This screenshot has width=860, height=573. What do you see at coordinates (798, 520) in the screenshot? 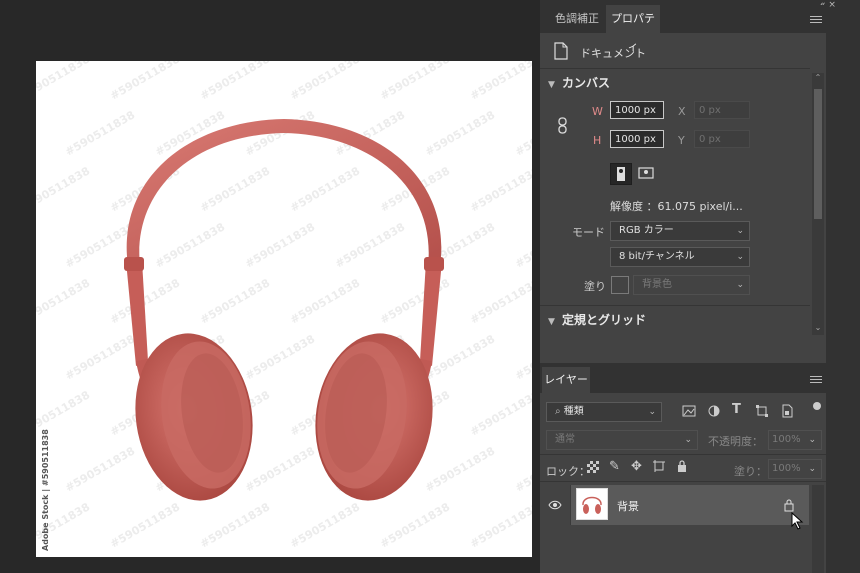
I see `mouse-cursor` at bounding box center [798, 520].